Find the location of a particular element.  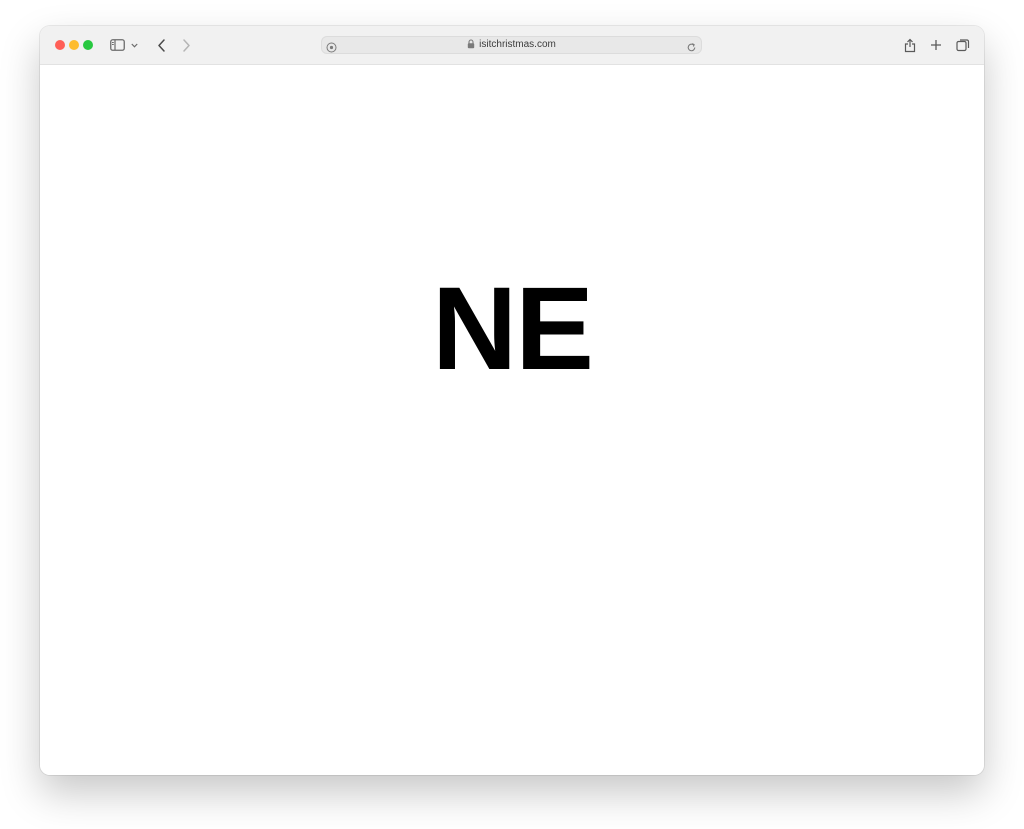

browser-toolbar: isitchristmas.com is located at coordinates (512, 45).